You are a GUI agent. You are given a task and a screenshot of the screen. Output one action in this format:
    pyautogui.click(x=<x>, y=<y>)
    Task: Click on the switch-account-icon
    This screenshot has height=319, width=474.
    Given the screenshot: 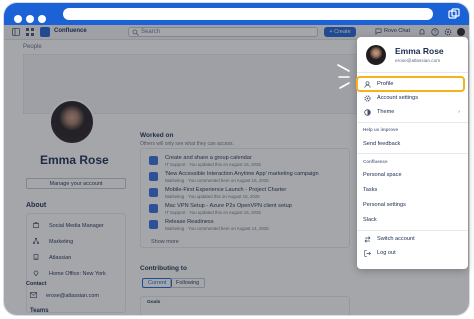 What is the action you would take?
    pyautogui.click(x=367, y=239)
    